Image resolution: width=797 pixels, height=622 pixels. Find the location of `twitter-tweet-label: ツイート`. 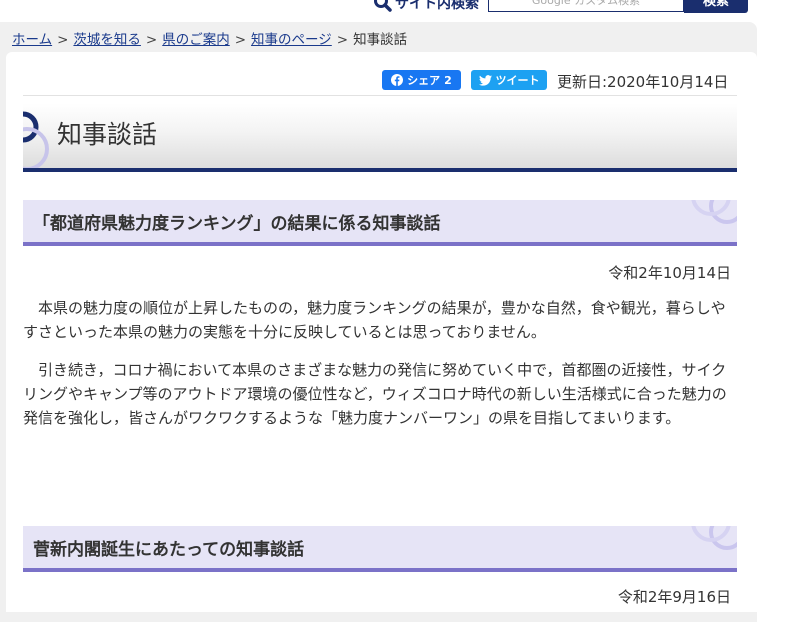

twitter-tweet-label: ツイート is located at coordinates (517, 80).